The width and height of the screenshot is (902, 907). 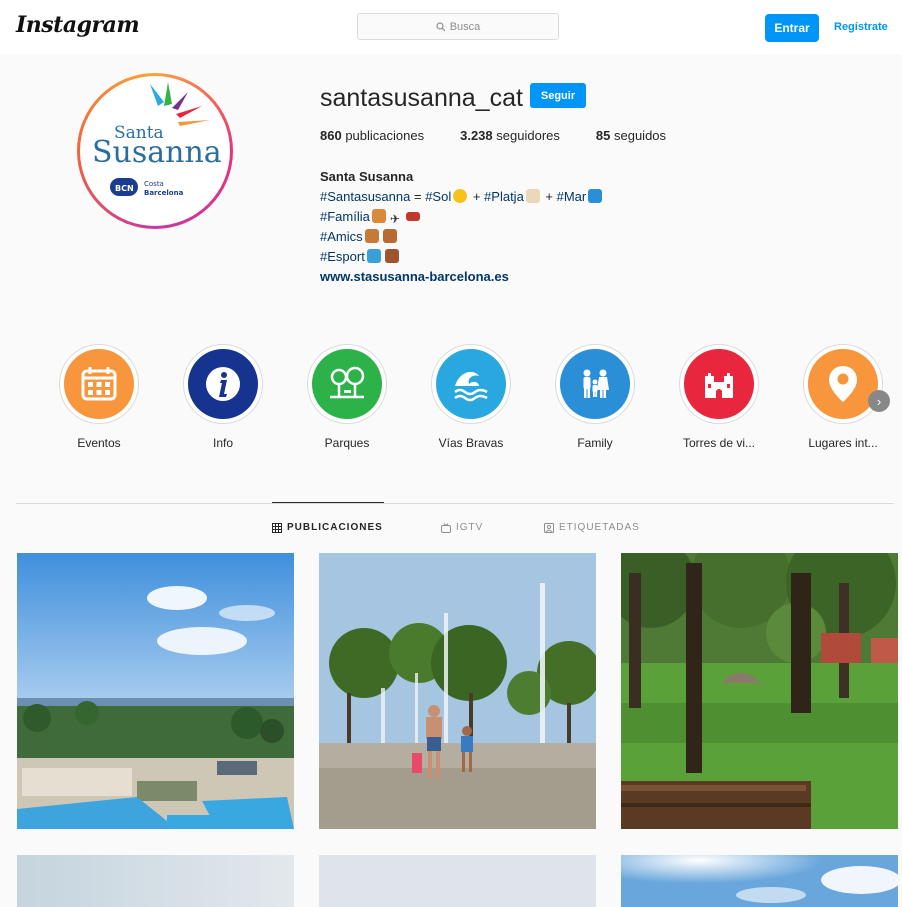 What do you see at coordinates (792, 28) in the screenshot?
I see `login-button: Entrar` at bounding box center [792, 28].